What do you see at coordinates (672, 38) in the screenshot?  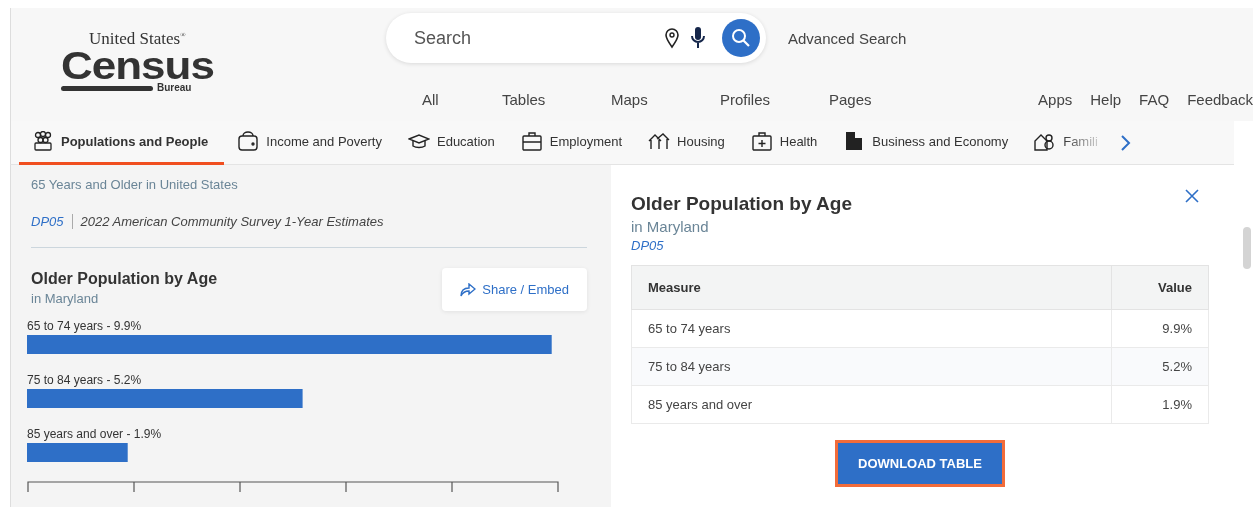 I see `location-pin-icon` at bounding box center [672, 38].